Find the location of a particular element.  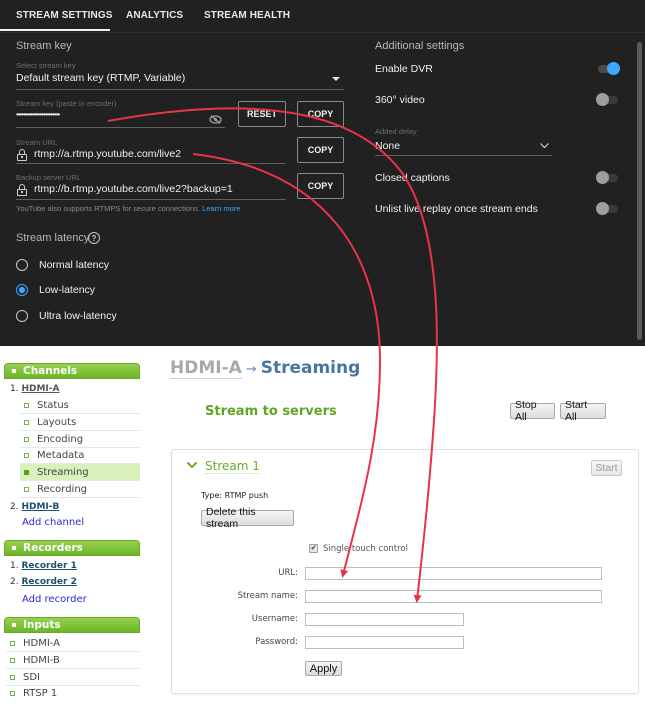

breadcrumb: HDMI-A → Streaming is located at coordinates (265, 368).